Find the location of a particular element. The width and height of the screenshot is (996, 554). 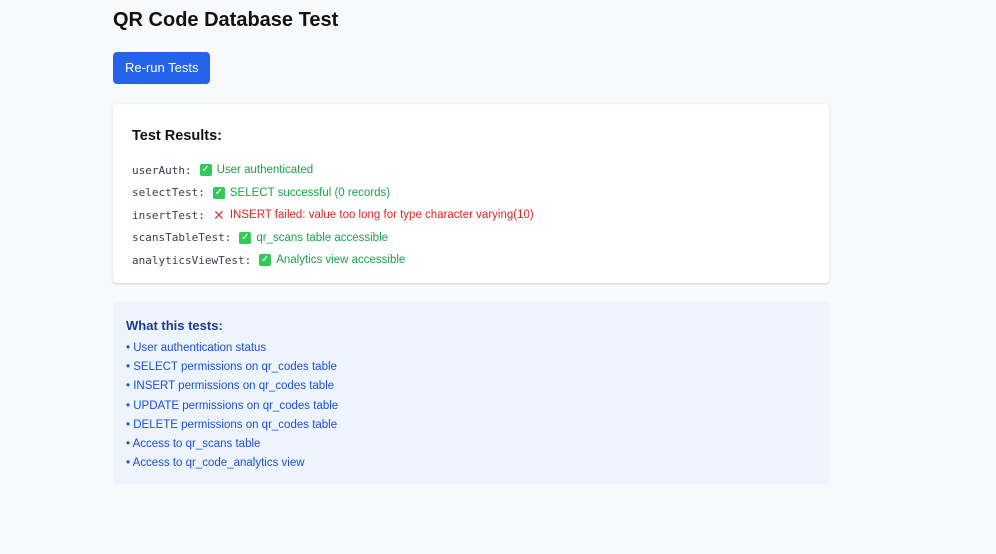

list-item: • Access to qr_scans table is located at coordinates (193, 443).